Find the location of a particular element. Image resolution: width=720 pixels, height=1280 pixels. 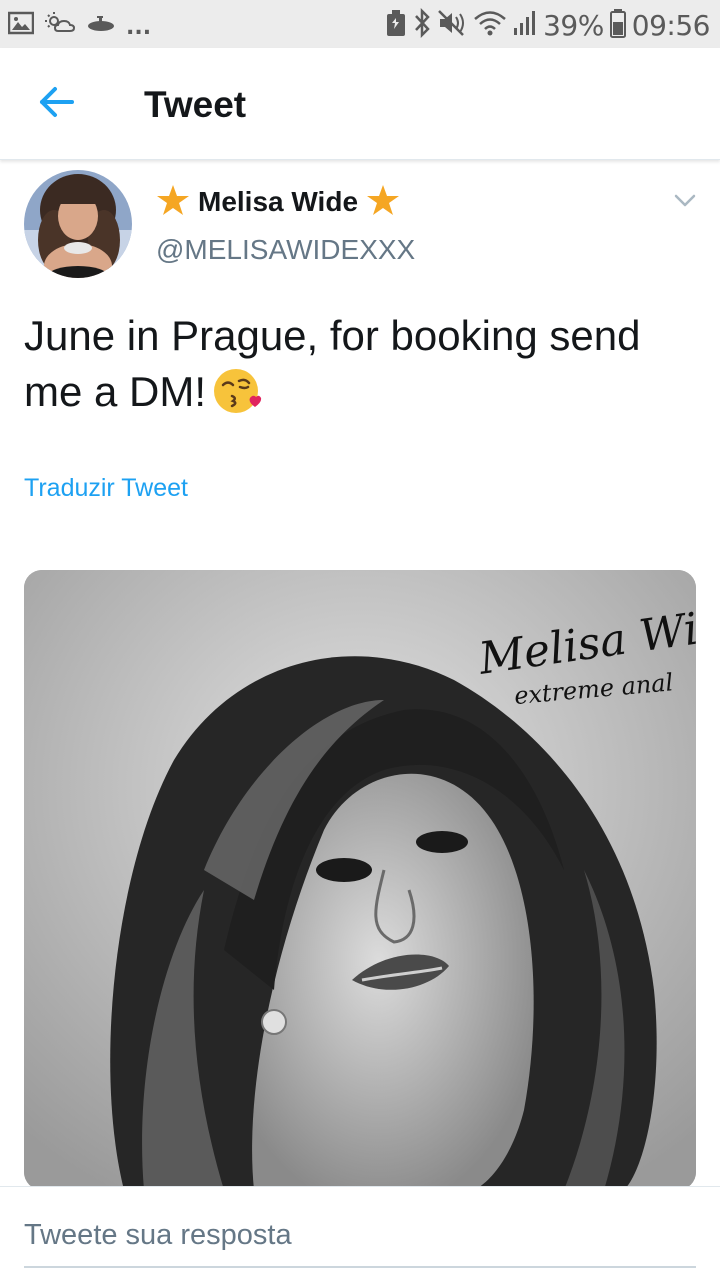

battery-saver-icon is located at coordinates (396, 25).